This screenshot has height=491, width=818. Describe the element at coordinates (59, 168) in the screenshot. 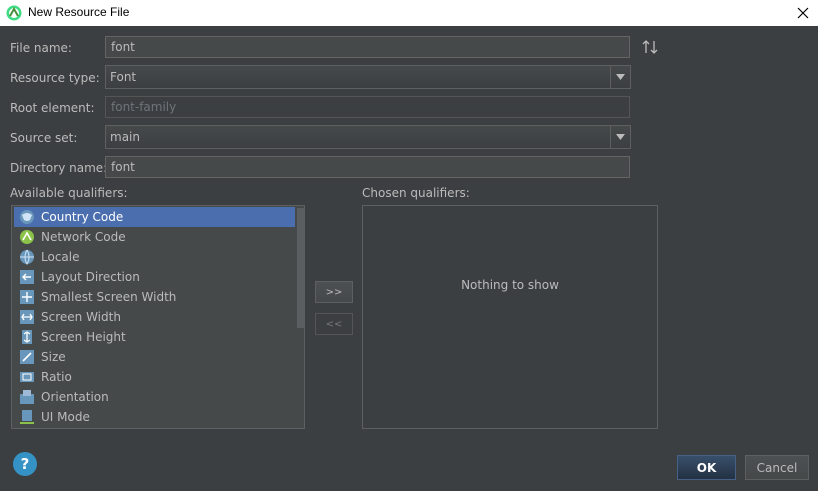

I see `directory-name-label: Directory name:` at that location.